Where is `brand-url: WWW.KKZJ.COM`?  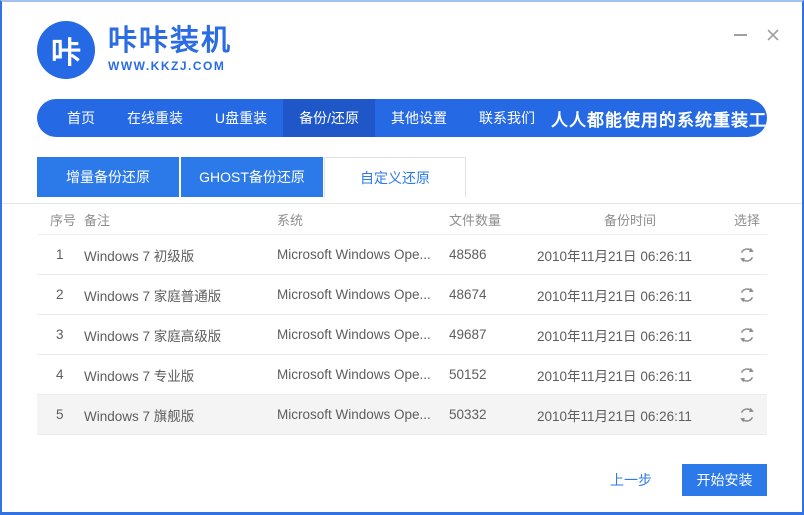 brand-url: WWW.KKZJ.COM is located at coordinates (167, 66).